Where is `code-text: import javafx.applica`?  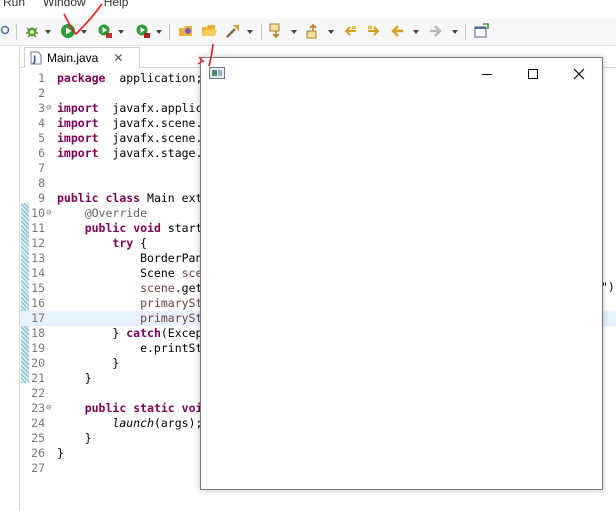
code-text: import javafx.applica is located at coordinates (133, 108).